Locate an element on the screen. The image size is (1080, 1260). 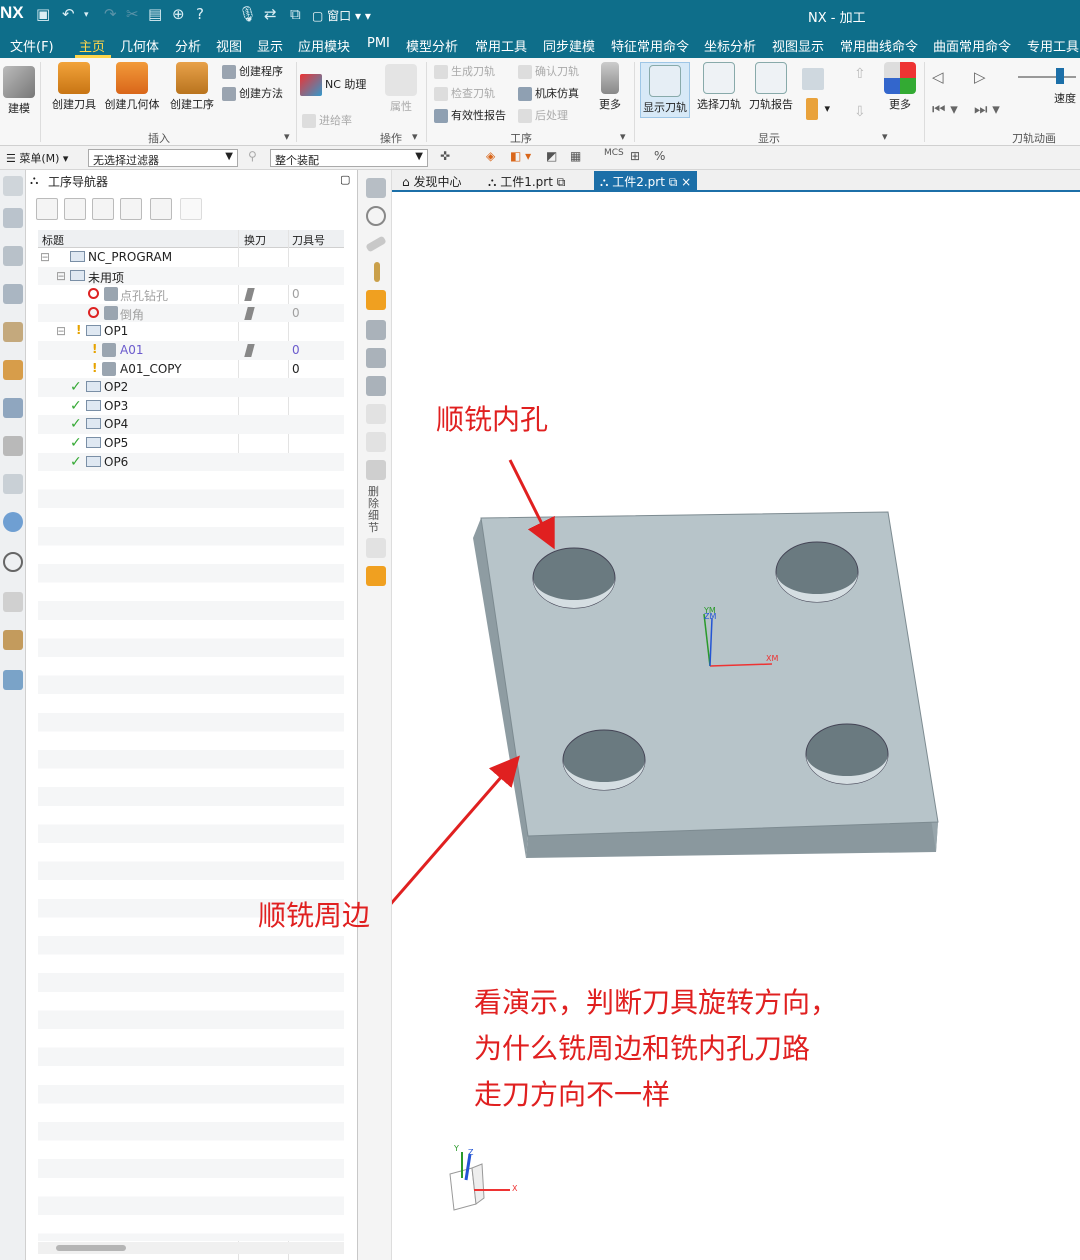
horizontal-scrollbar is located at coordinates (191, 1248).